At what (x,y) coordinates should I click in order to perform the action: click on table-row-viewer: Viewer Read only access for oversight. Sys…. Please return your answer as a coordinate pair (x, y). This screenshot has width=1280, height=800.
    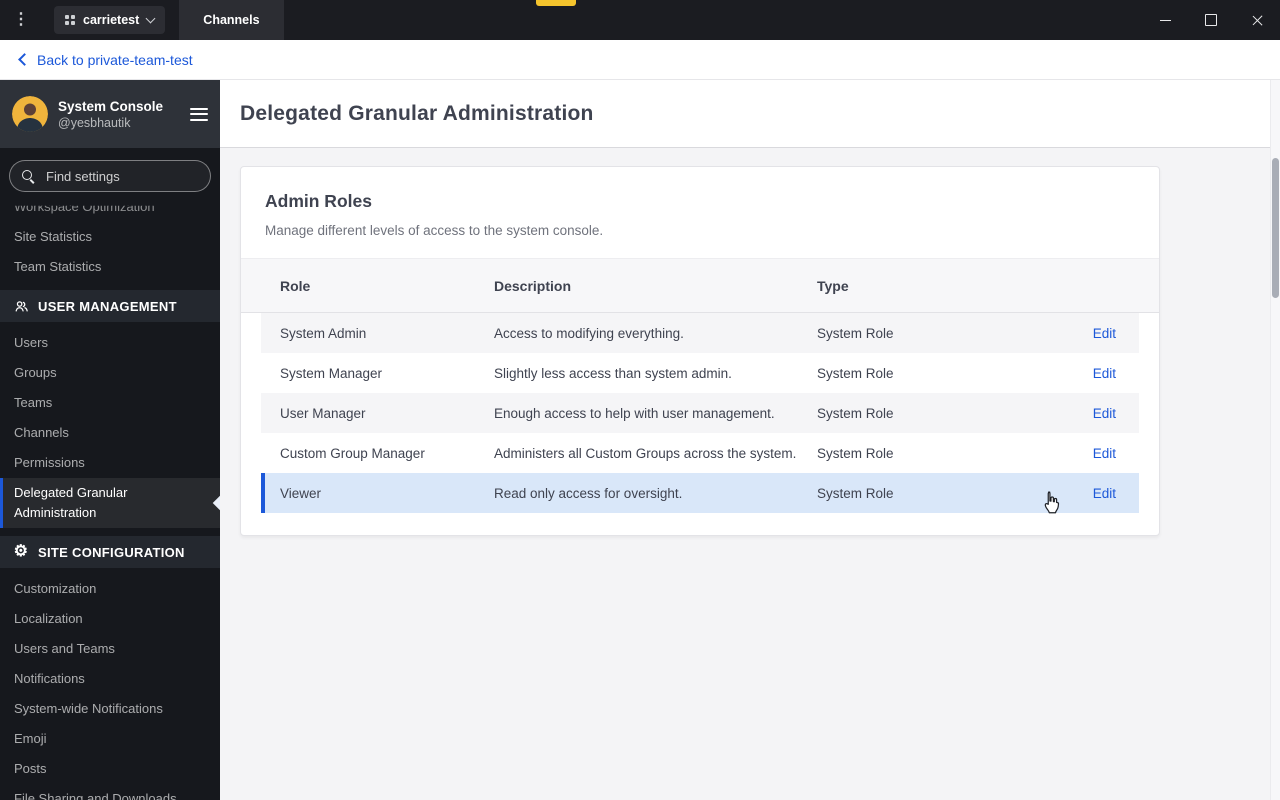
    Looking at the image, I should click on (700, 493).